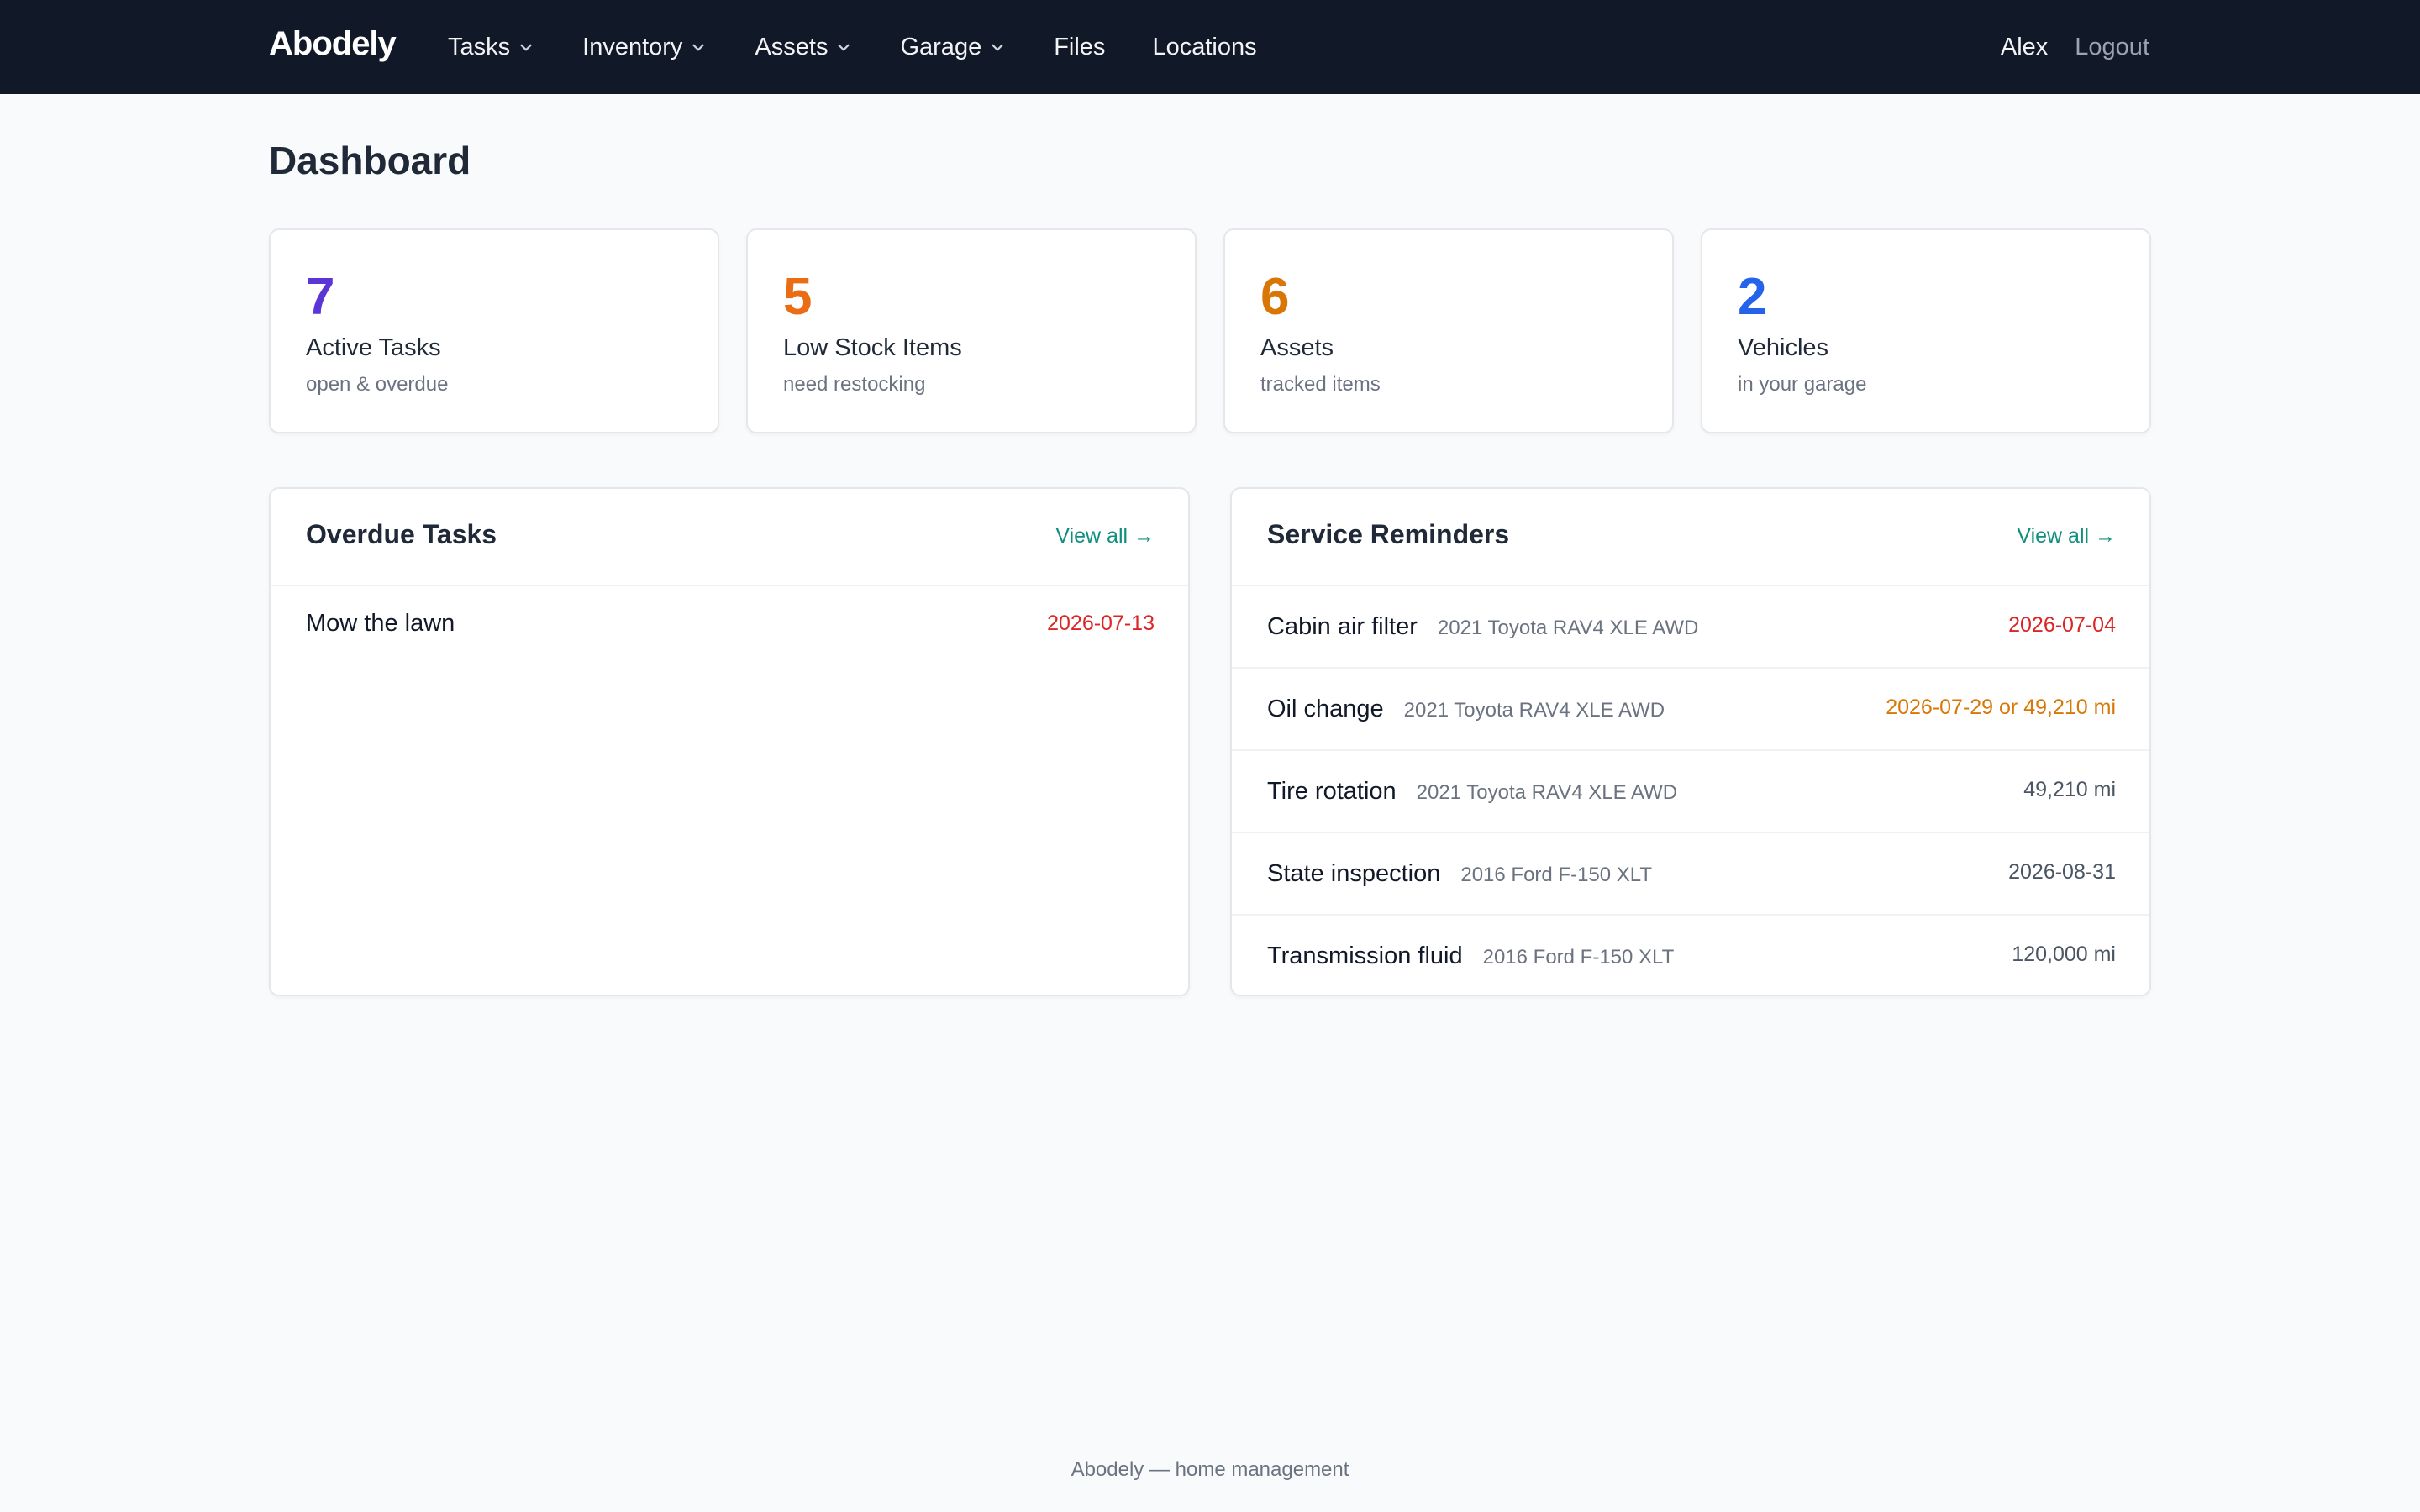 The width and height of the screenshot is (2420, 1512). What do you see at coordinates (494, 330) in the screenshot?
I see `stat-card-active-tasks: 7 Active Tasks open & overdue` at bounding box center [494, 330].